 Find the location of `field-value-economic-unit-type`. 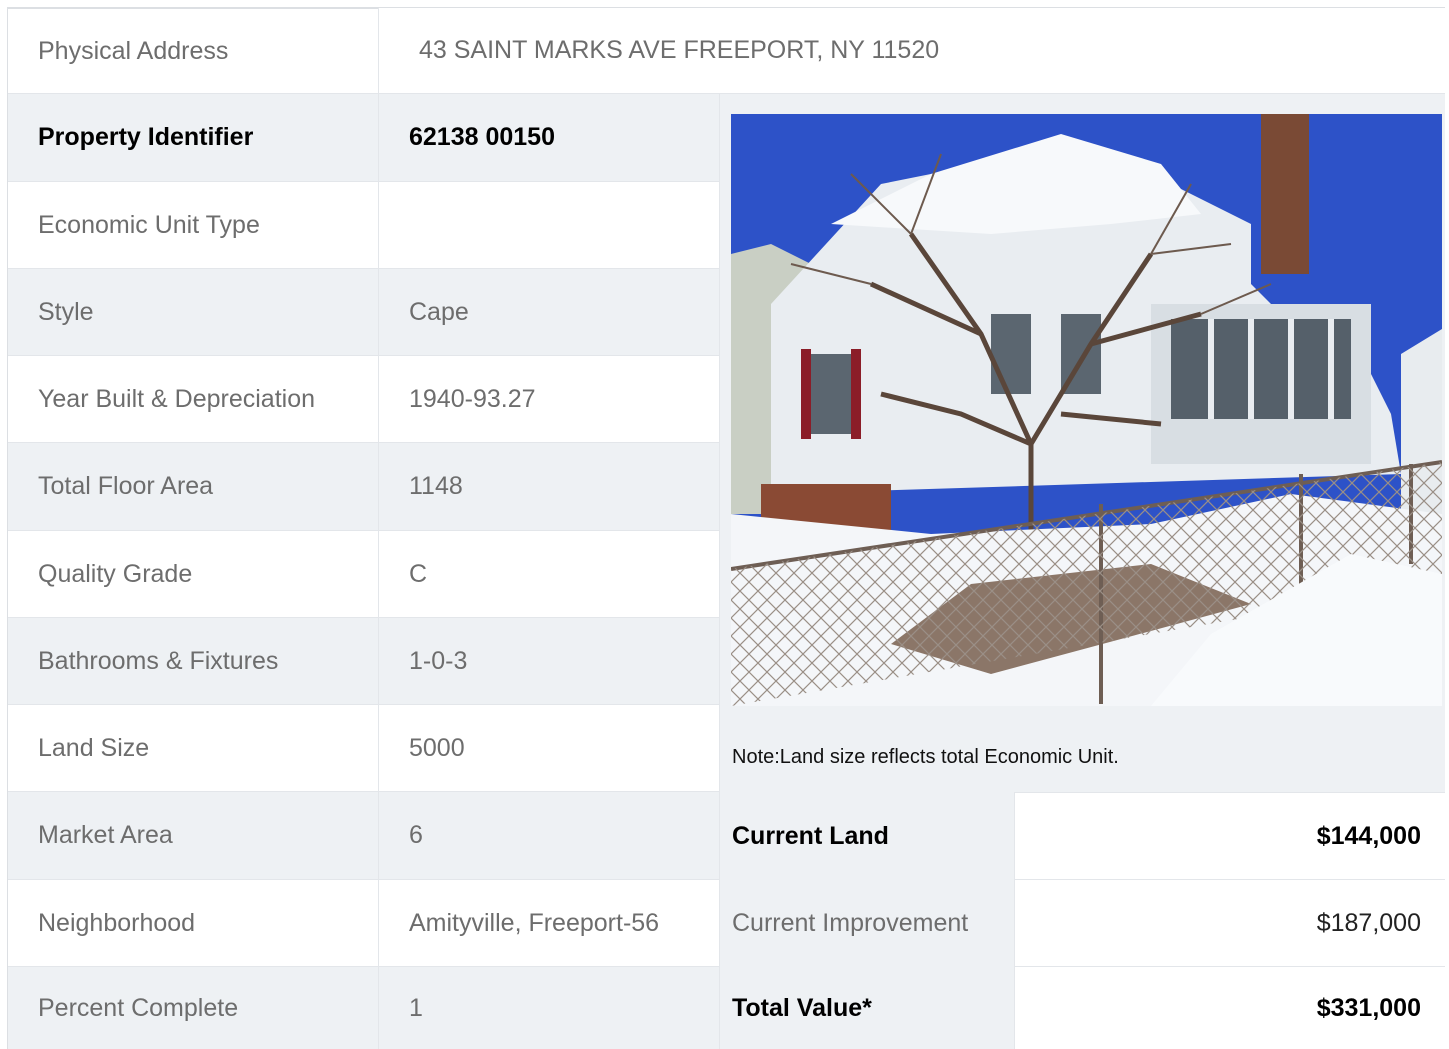

field-value-economic-unit-type is located at coordinates (548, 225).